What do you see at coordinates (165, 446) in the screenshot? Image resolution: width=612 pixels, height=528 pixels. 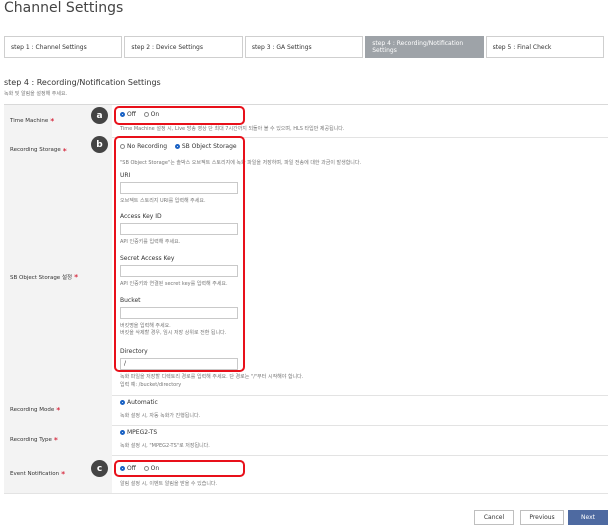 I see `recording-type-hint: 녹화 설정 시, "MPEG2-TS"로 저장됩니다.` at bounding box center [165, 446].